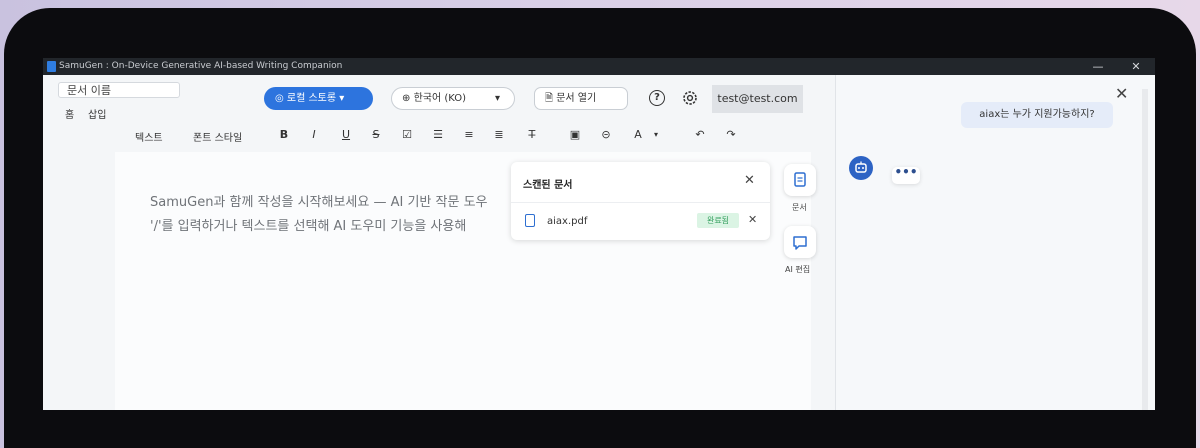 The height and width of the screenshot is (448, 1200). I want to click on close-window-button: ✕, so click(1136, 66).